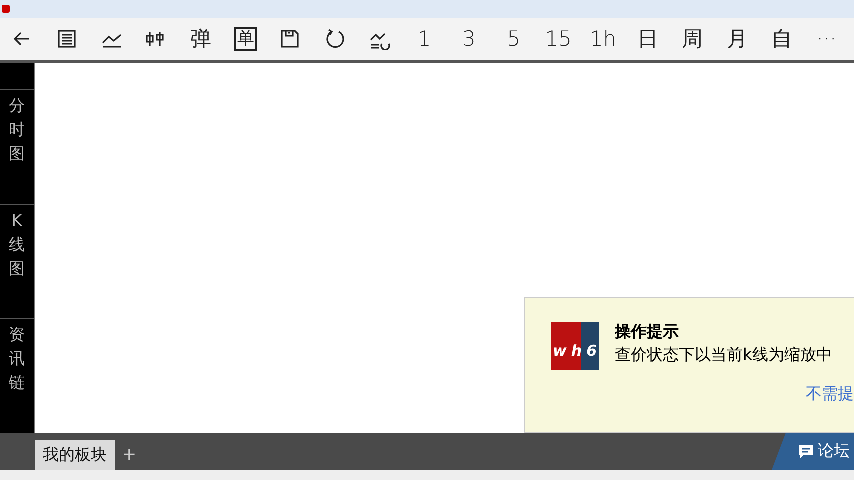 The image size is (854, 480). I want to click on period-button: 15, so click(558, 39).